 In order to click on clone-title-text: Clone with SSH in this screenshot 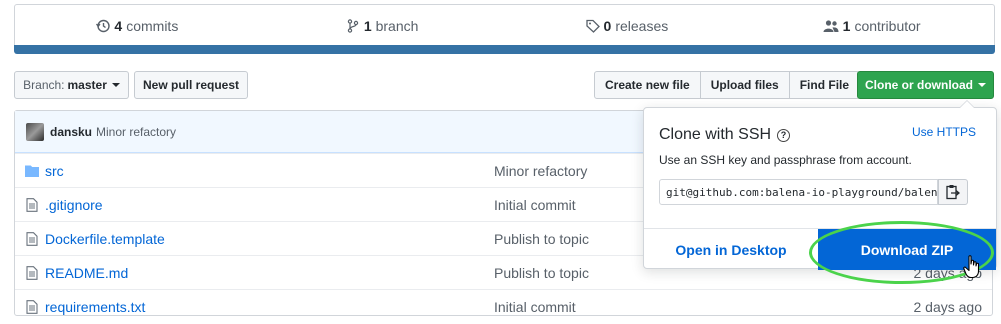, I will do `click(715, 134)`.